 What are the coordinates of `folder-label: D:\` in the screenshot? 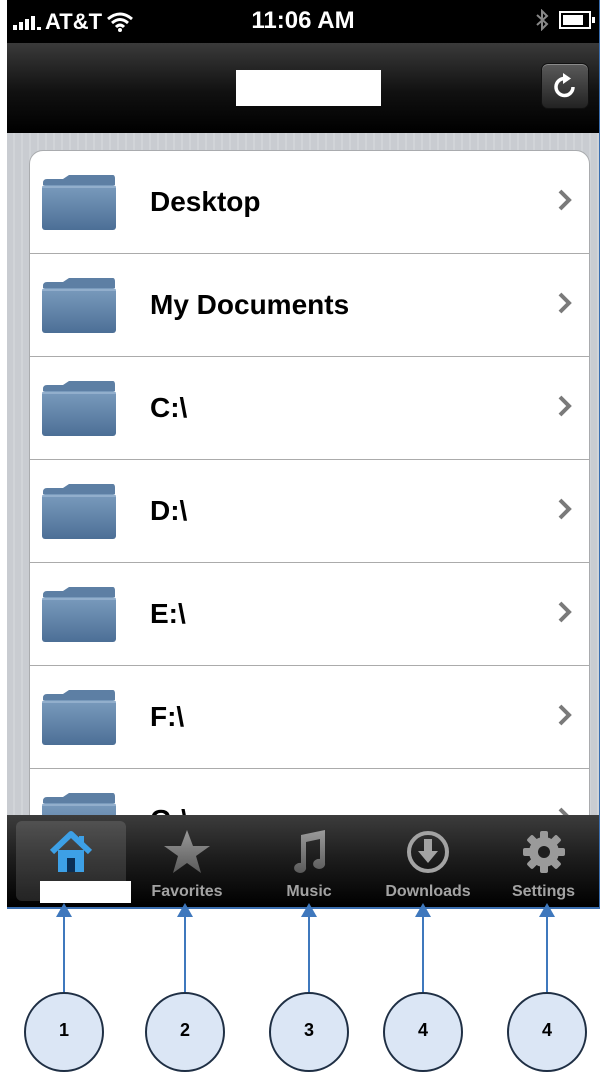 It's located at (169, 510).